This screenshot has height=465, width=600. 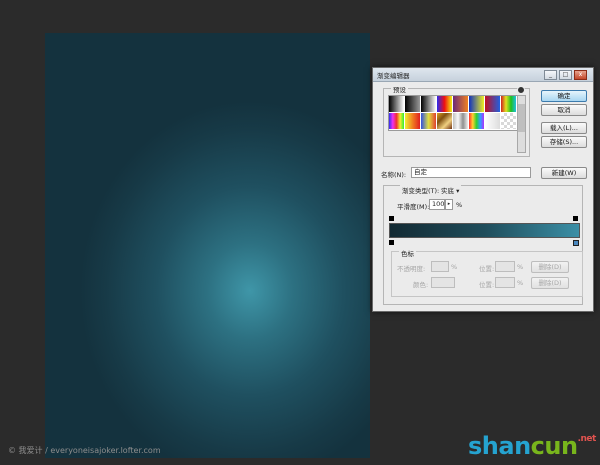 What do you see at coordinates (499, 446) in the screenshot?
I see `logo-part-1: shan` at bounding box center [499, 446].